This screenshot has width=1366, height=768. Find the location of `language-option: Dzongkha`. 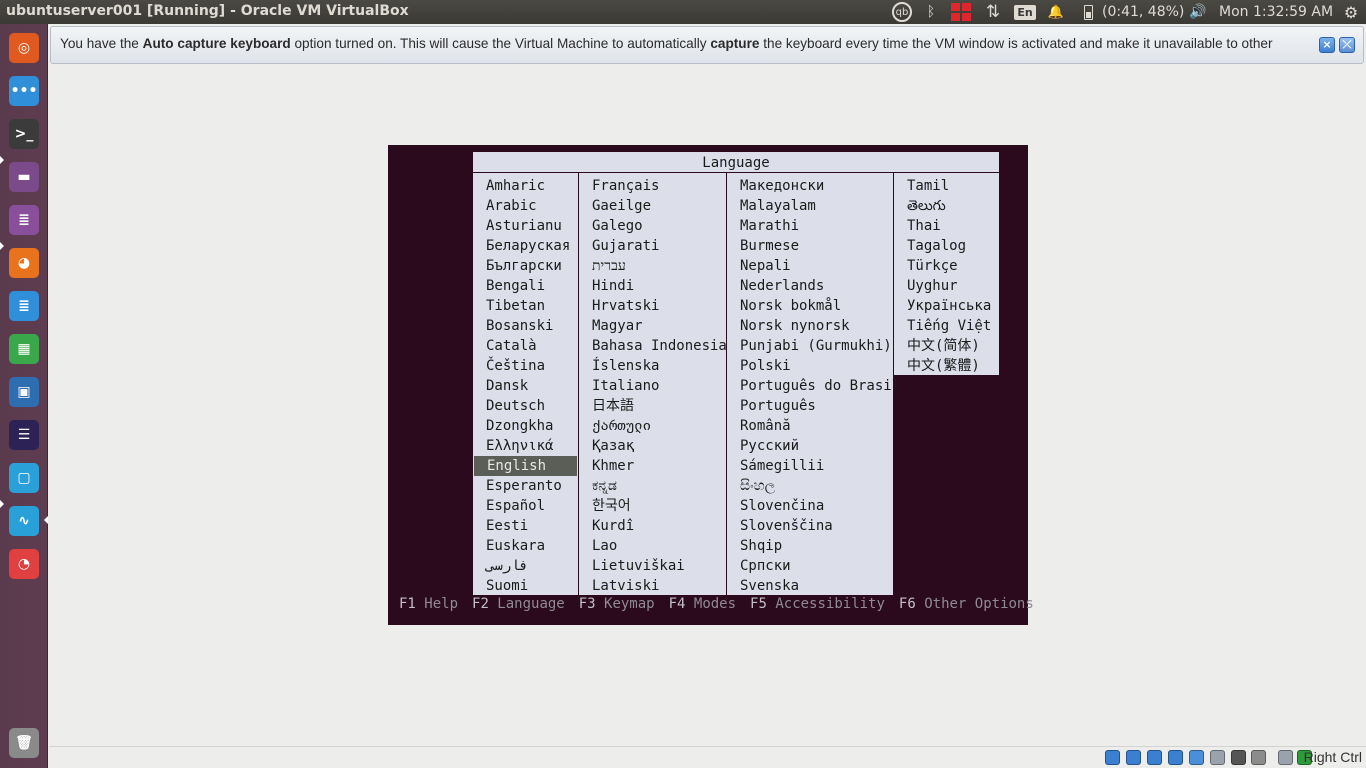

language-option: Dzongkha is located at coordinates (525, 426).